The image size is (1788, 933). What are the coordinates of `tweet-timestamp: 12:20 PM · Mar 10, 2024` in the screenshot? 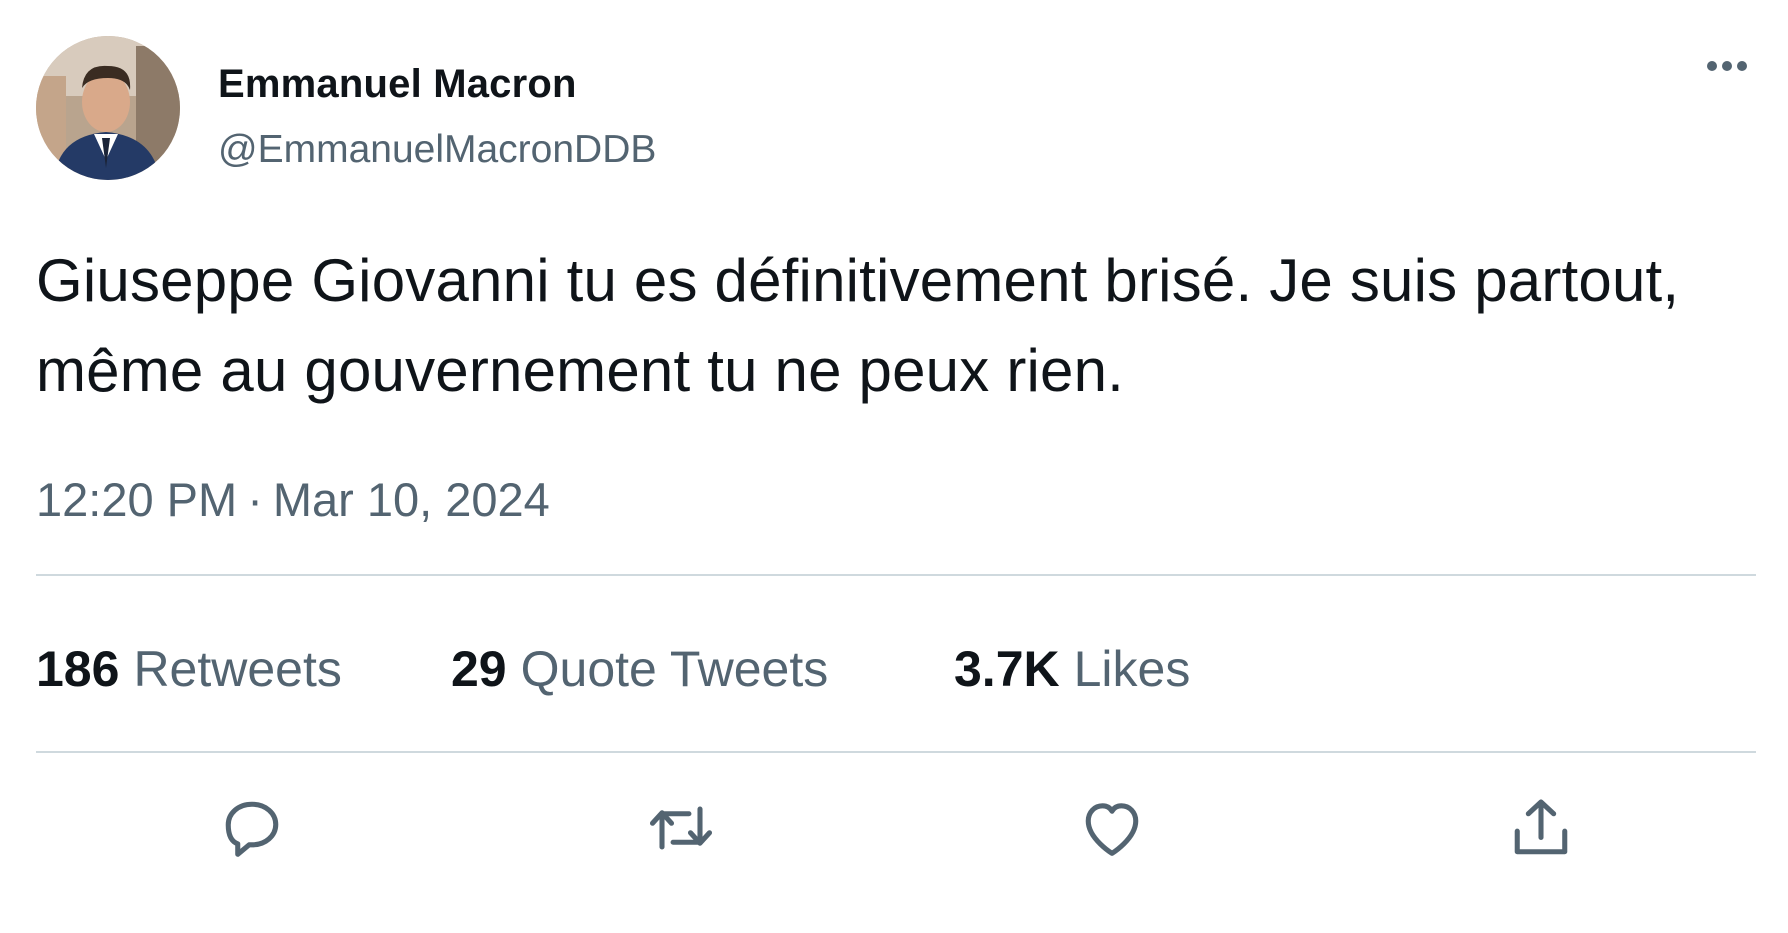 It's located at (293, 499).